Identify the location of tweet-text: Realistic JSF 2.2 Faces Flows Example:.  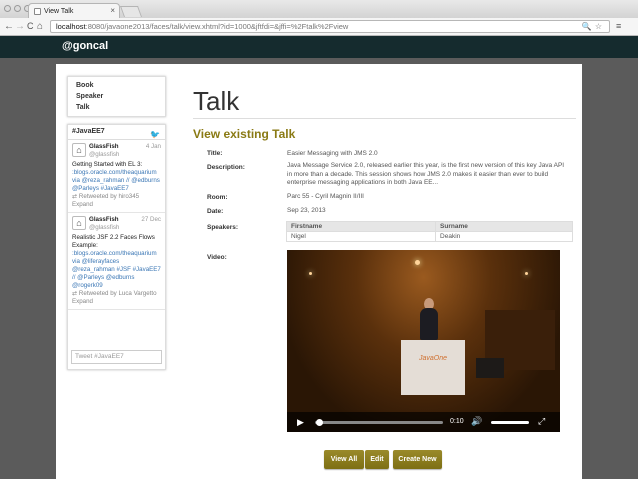
(113, 241).